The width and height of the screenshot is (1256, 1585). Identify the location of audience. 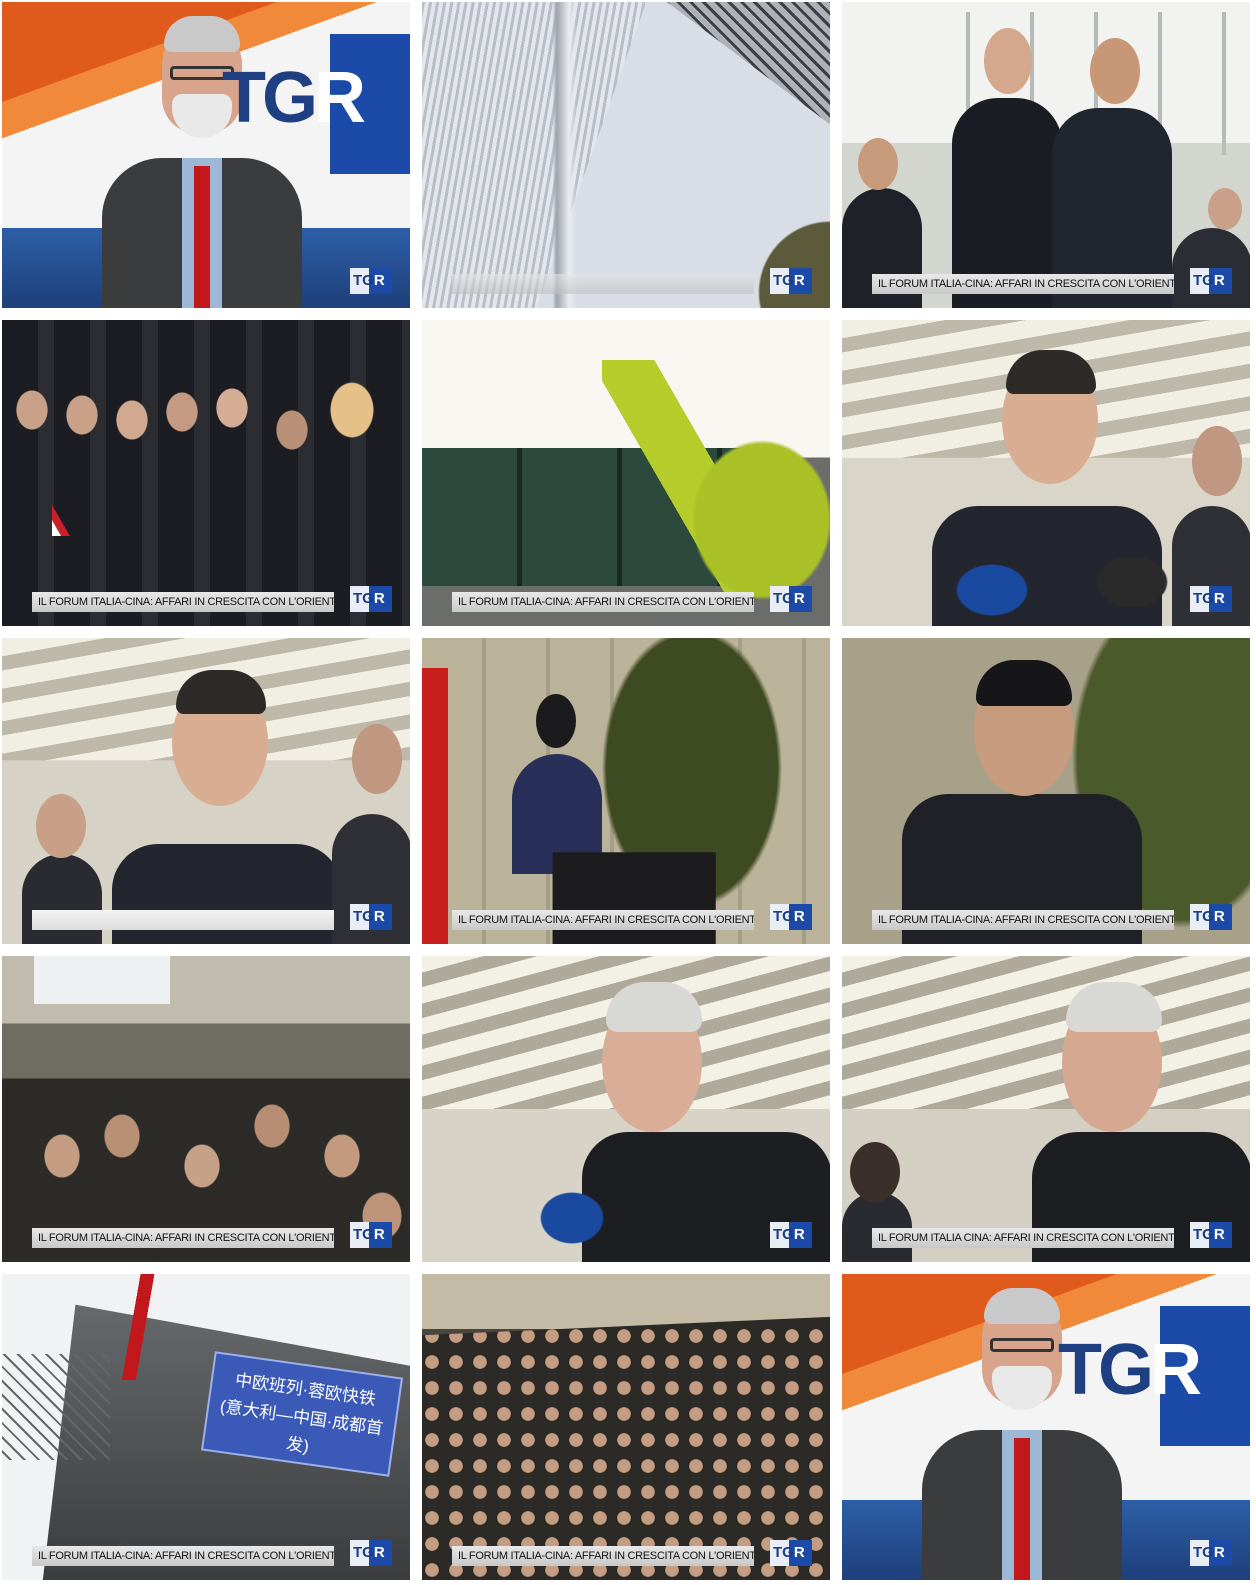
(206, 1109).